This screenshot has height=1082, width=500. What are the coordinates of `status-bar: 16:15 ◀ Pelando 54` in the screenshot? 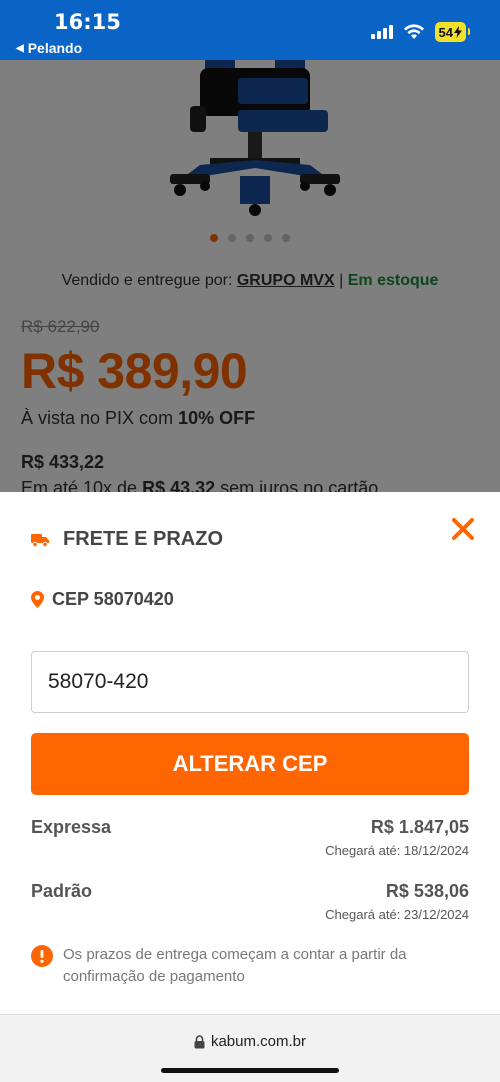 It's located at (250, 30).